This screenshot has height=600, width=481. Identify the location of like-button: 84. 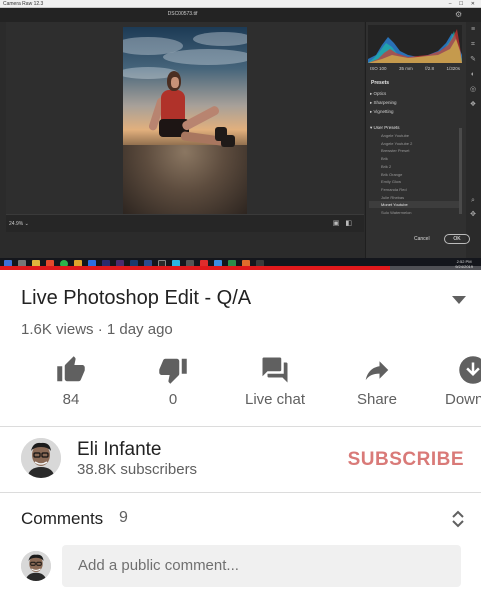
(71, 385).